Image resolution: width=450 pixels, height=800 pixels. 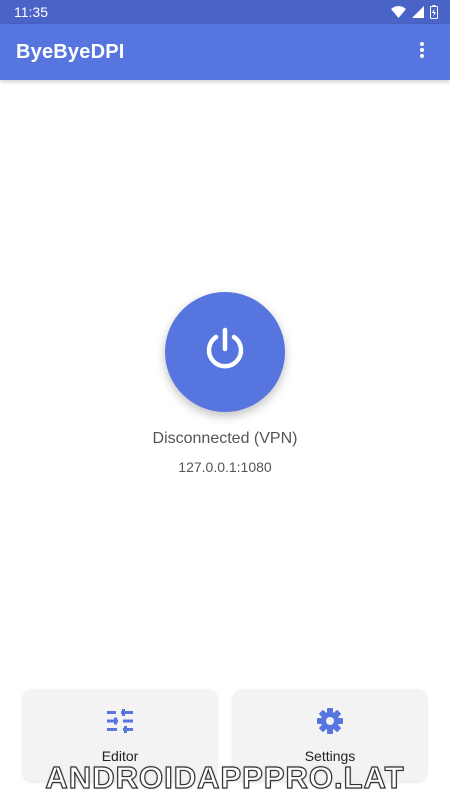 What do you see at coordinates (330, 756) in the screenshot?
I see `settings-label: Settings` at bounding box center [330, 756].